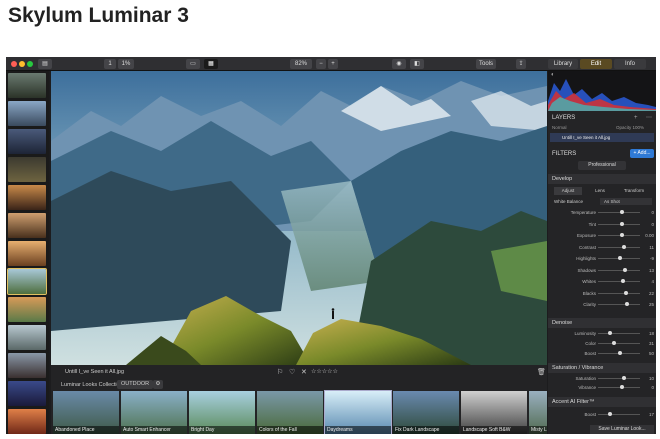 The width and height of the screenshot is (660, 439). I want to click on slider-row: Clarity 25, so click(602, 304).